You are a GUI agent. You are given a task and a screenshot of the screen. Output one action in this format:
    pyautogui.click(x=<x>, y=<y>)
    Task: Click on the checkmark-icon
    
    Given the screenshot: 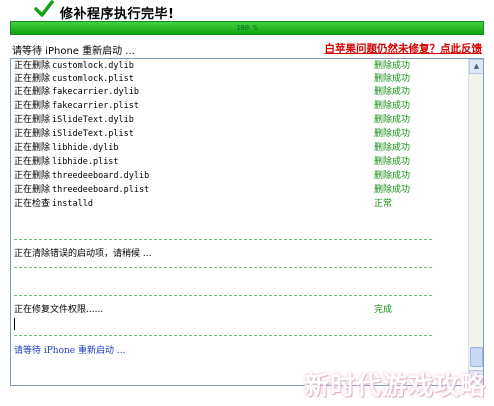 What is the action you would take?
    pyautogui.click(x=44, y=8)
    